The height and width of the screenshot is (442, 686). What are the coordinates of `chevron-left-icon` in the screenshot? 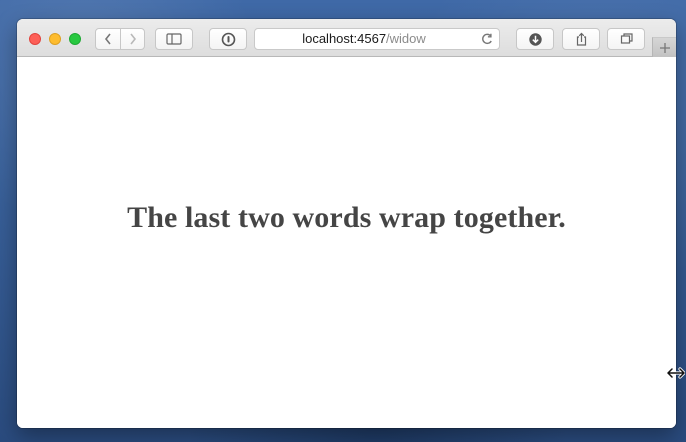 It's located at (107, 39).